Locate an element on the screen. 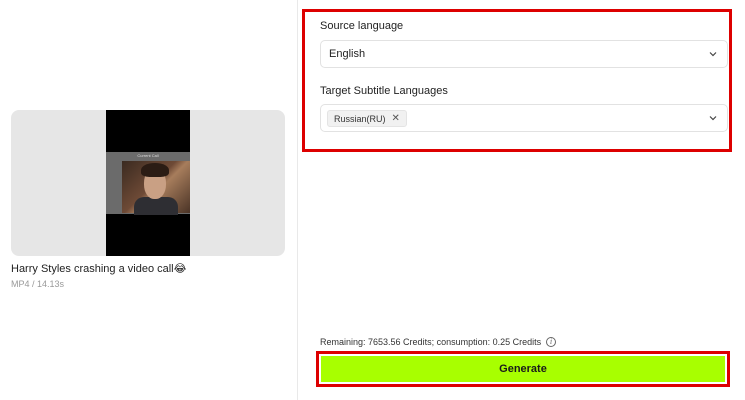  target-languages-select: Russian(RU) ✕ is located at coordinates (524, 118).